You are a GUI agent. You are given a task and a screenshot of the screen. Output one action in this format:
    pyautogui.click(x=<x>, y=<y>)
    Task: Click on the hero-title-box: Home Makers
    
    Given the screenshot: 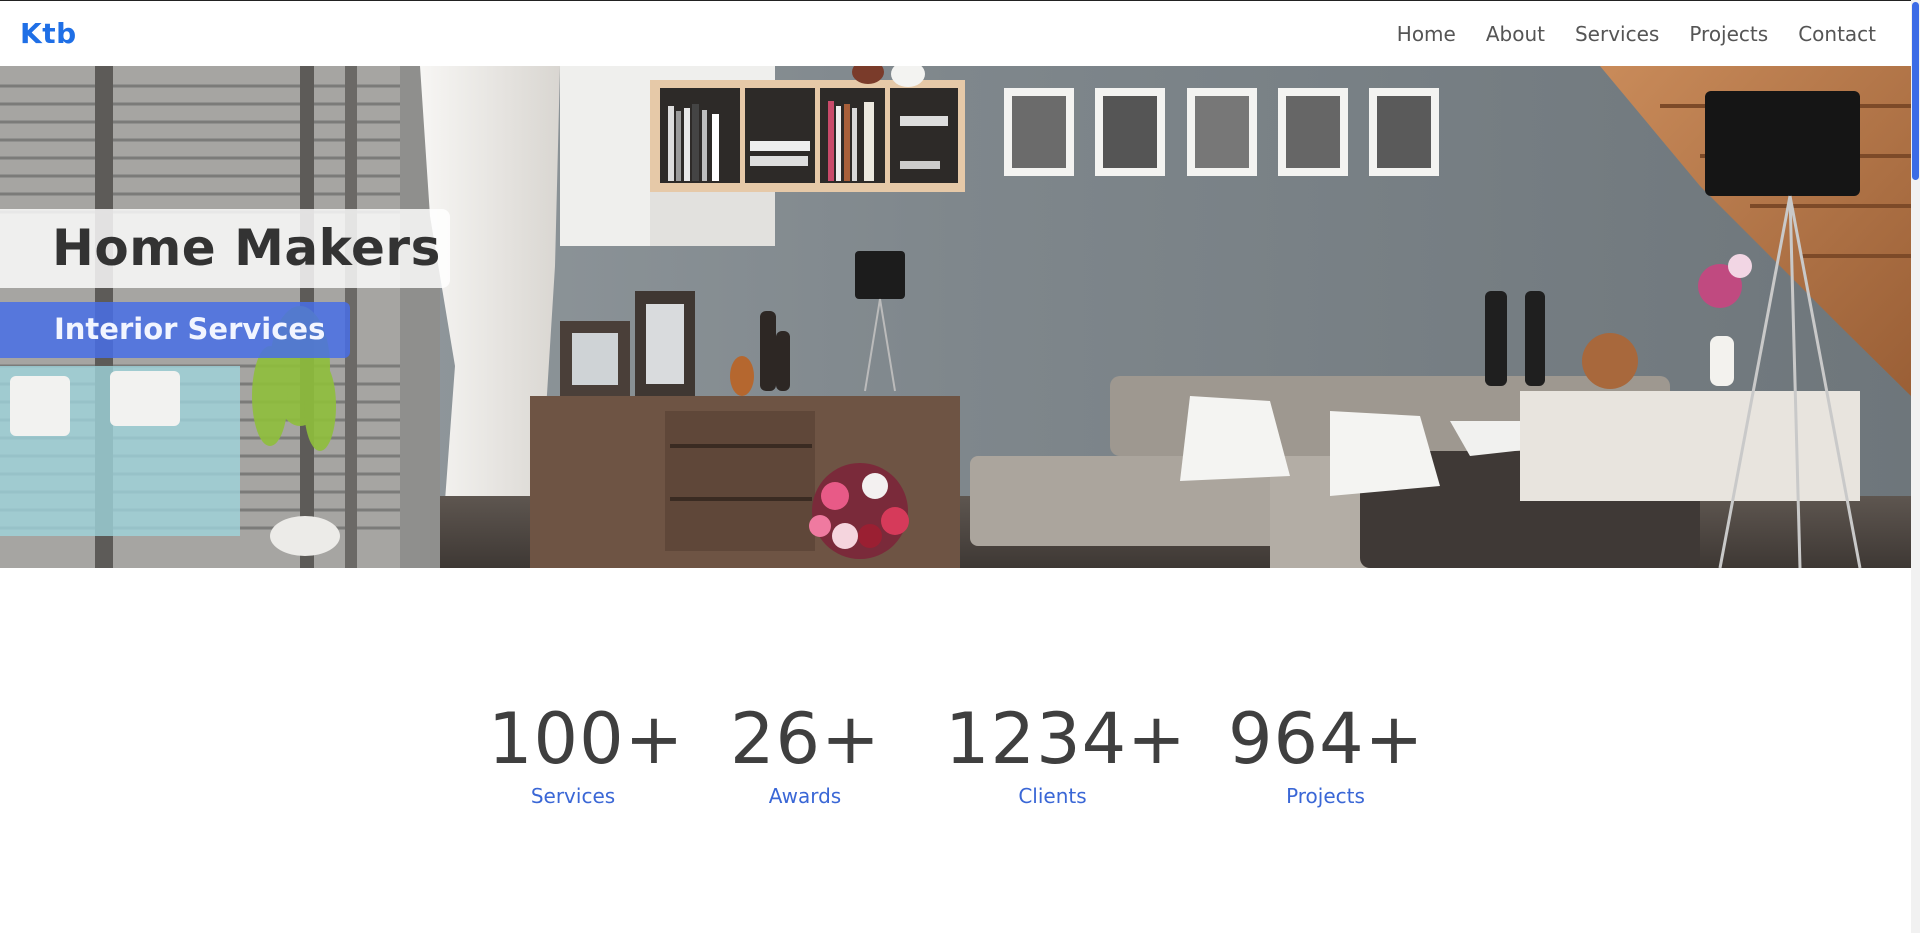 What is the action you would take?
    pyautogui.click(x=225, y=248)
    